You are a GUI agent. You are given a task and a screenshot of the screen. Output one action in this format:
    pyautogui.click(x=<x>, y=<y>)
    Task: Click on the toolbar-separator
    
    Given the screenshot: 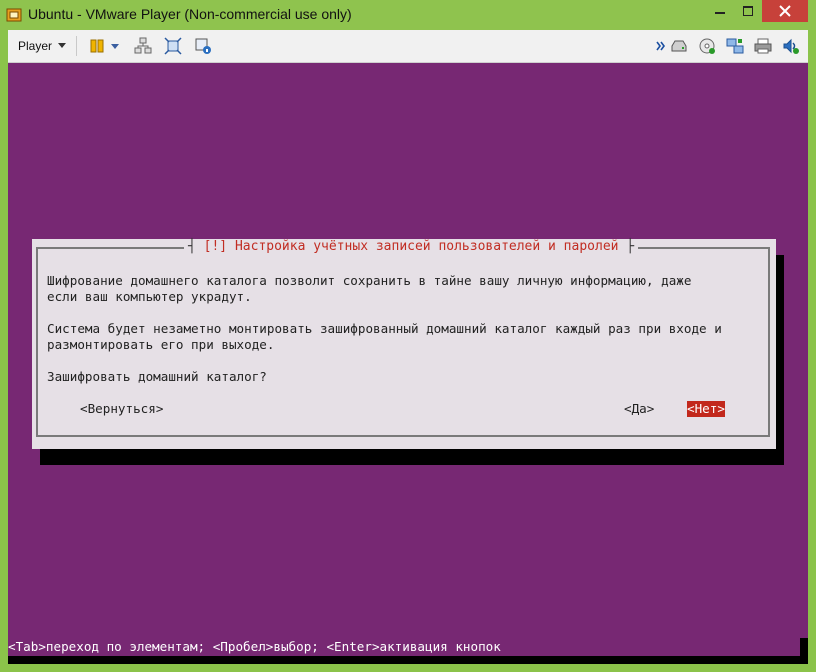 What is the action you would take?
    pyautogui.click(x=76, y=46)
    